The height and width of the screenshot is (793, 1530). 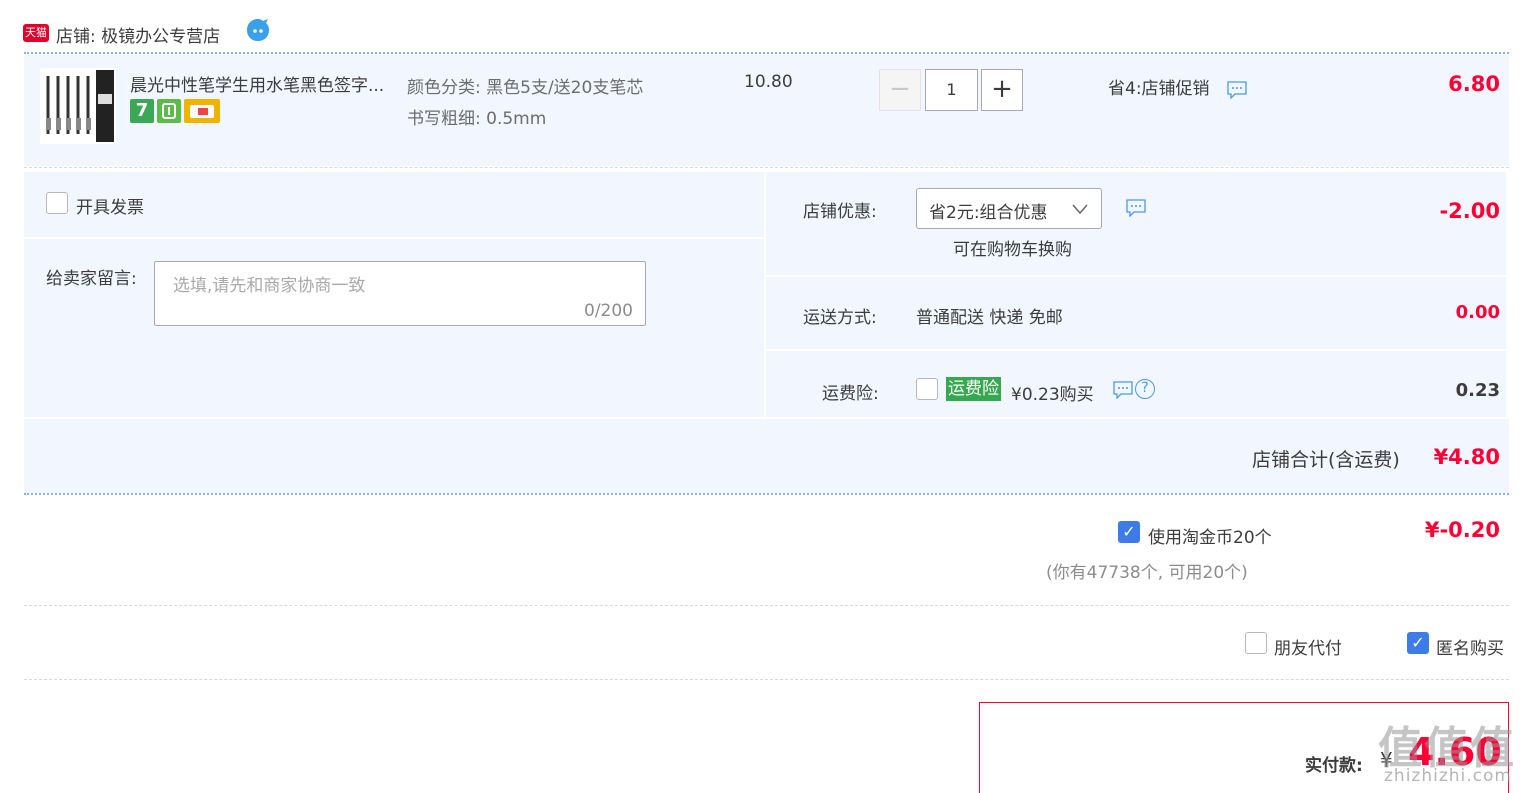 What do you see at coordinates (766, 679) in the screenshot?
I see `options-divider` at bounding box center [766, 679].